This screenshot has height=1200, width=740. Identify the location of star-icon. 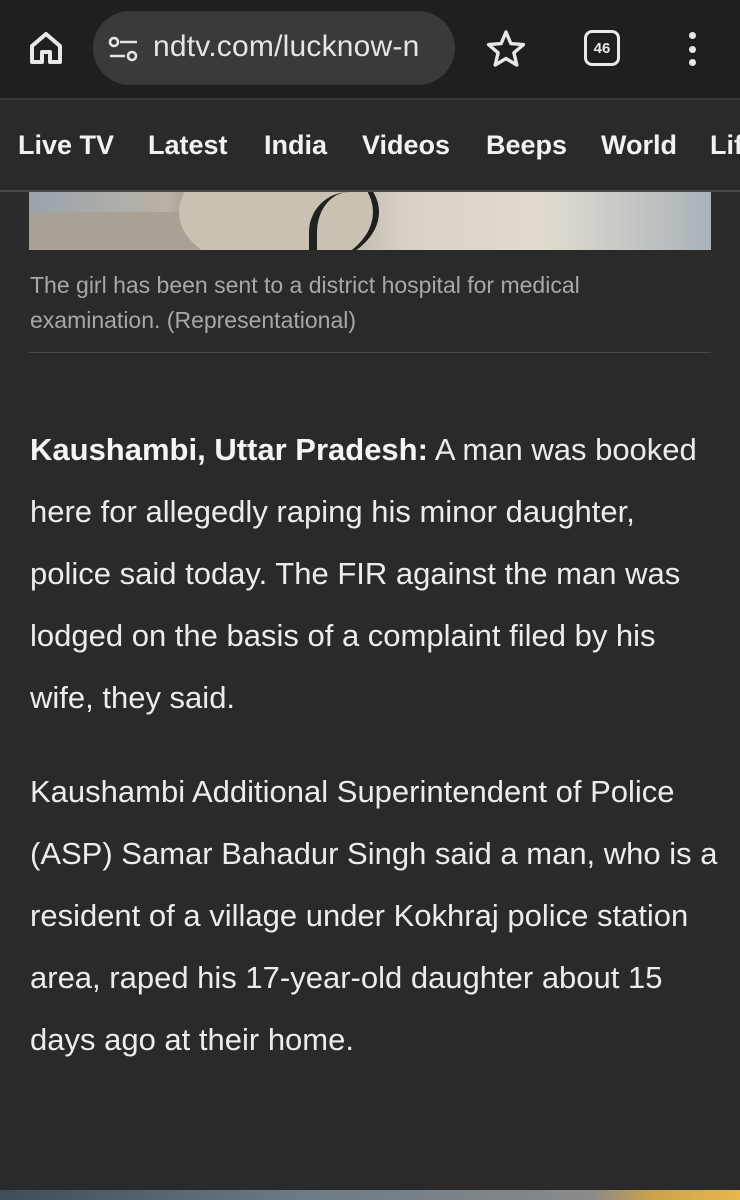
(506, 48).